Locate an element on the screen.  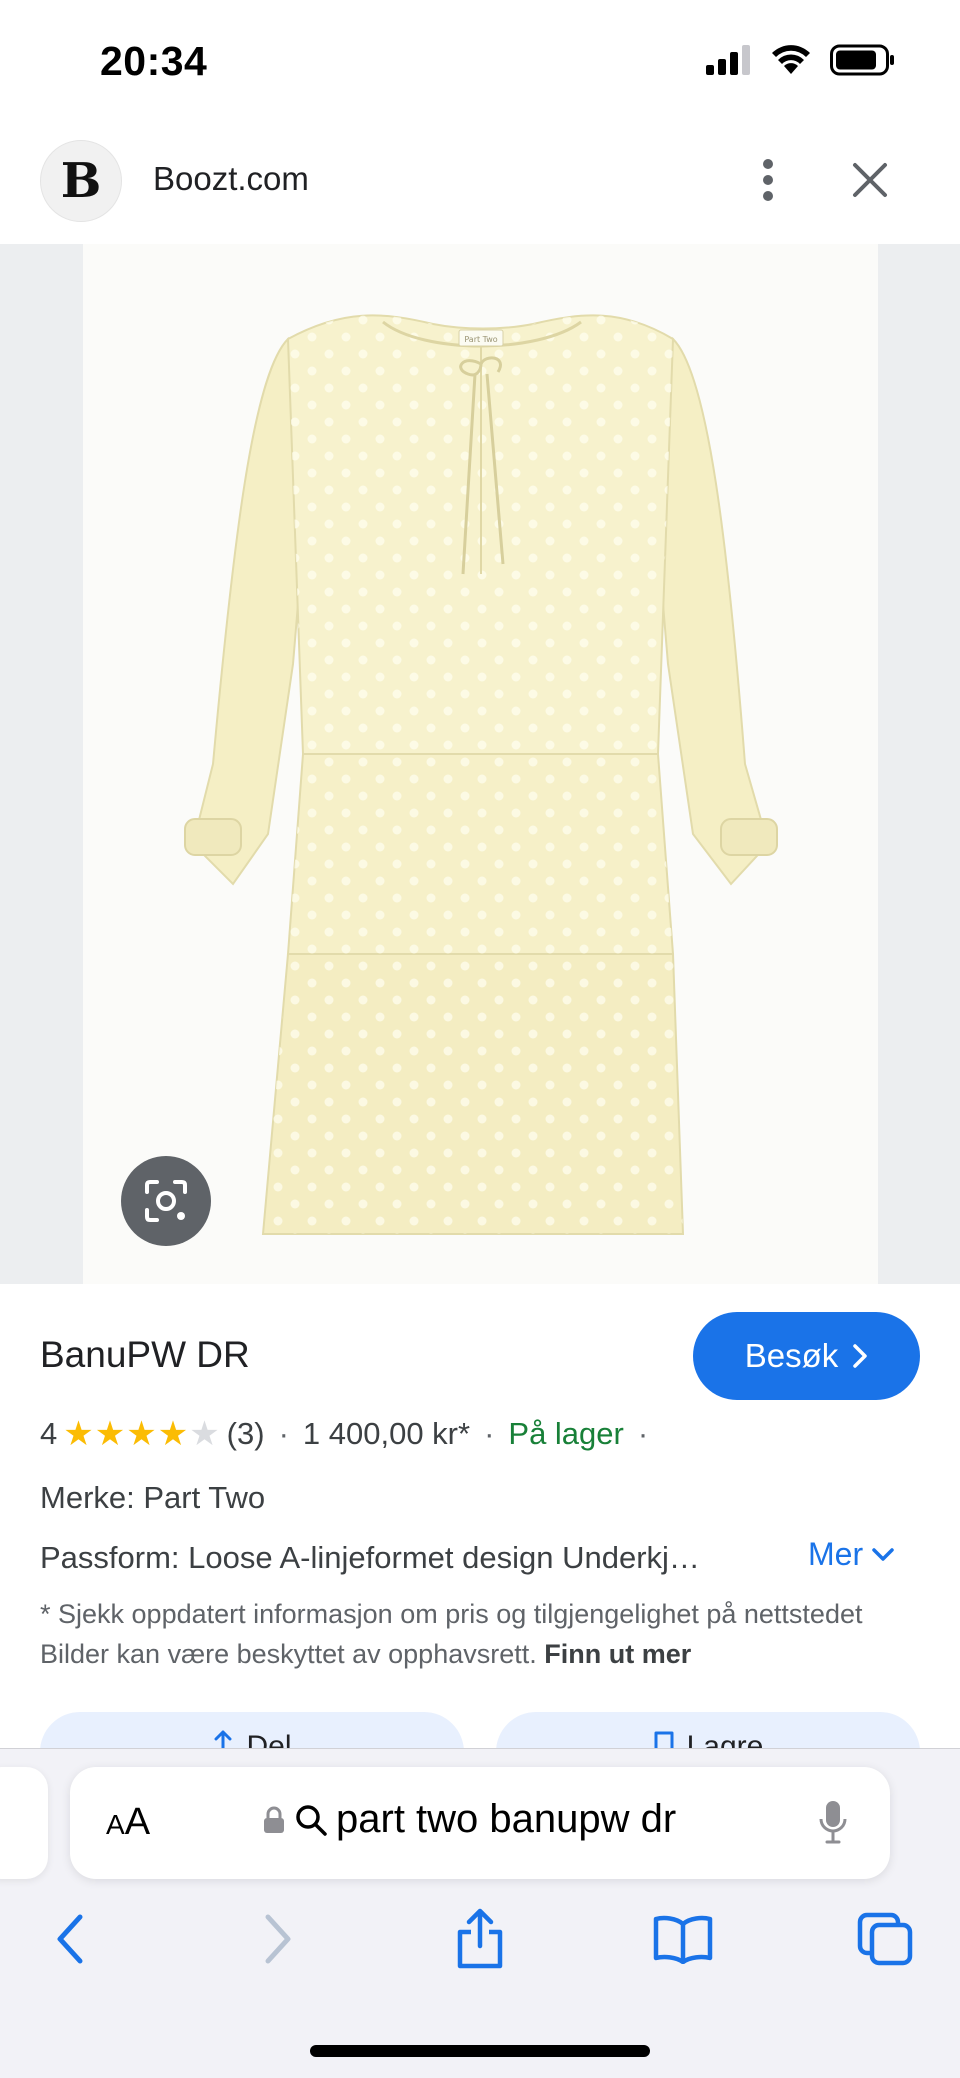
rating-row: 4 ★ ★ ★ ★ ★ (3) · 1 400,00 kr* · På lager · is located at coordinates (351, 1434).